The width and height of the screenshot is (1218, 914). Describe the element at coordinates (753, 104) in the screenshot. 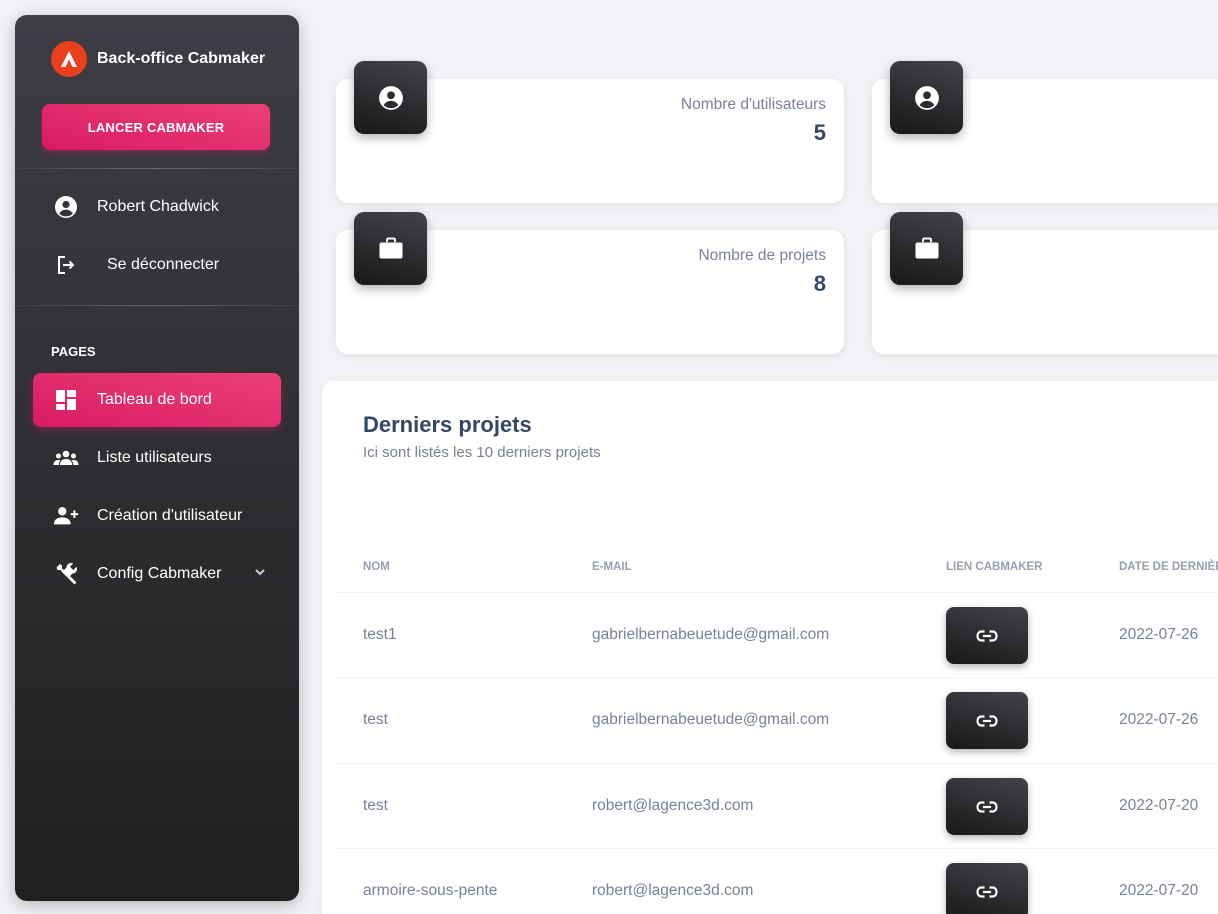

I see `stat-label: Nombre d'utilisateurs` at that location.